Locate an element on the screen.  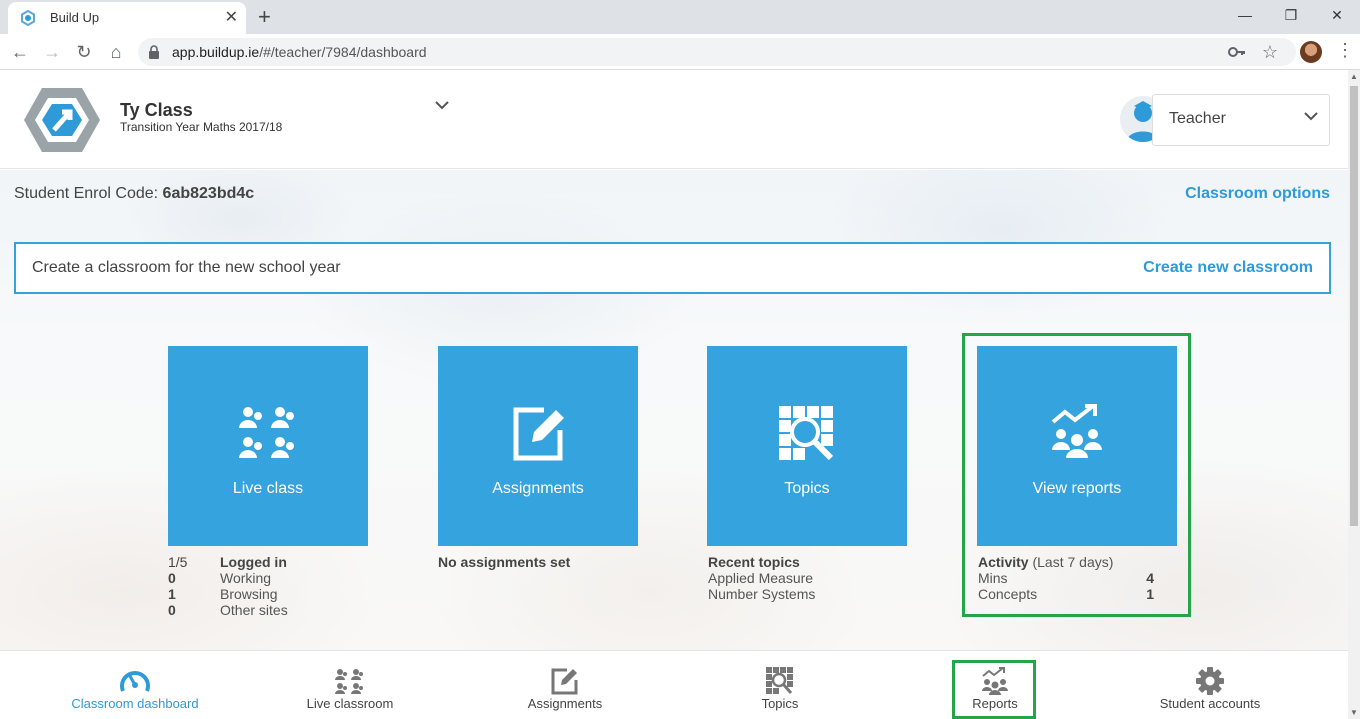
browser-menu-icon: ⋮ is located at coordinates (1345, 50).